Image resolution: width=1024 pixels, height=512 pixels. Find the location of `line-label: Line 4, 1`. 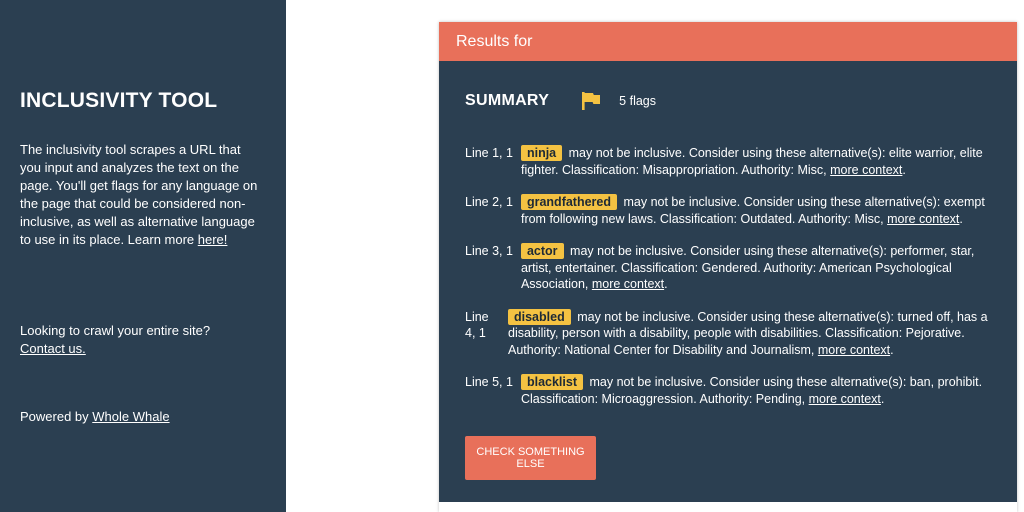

line-label: Line 4, 1 is located at coordinates (477, 325).